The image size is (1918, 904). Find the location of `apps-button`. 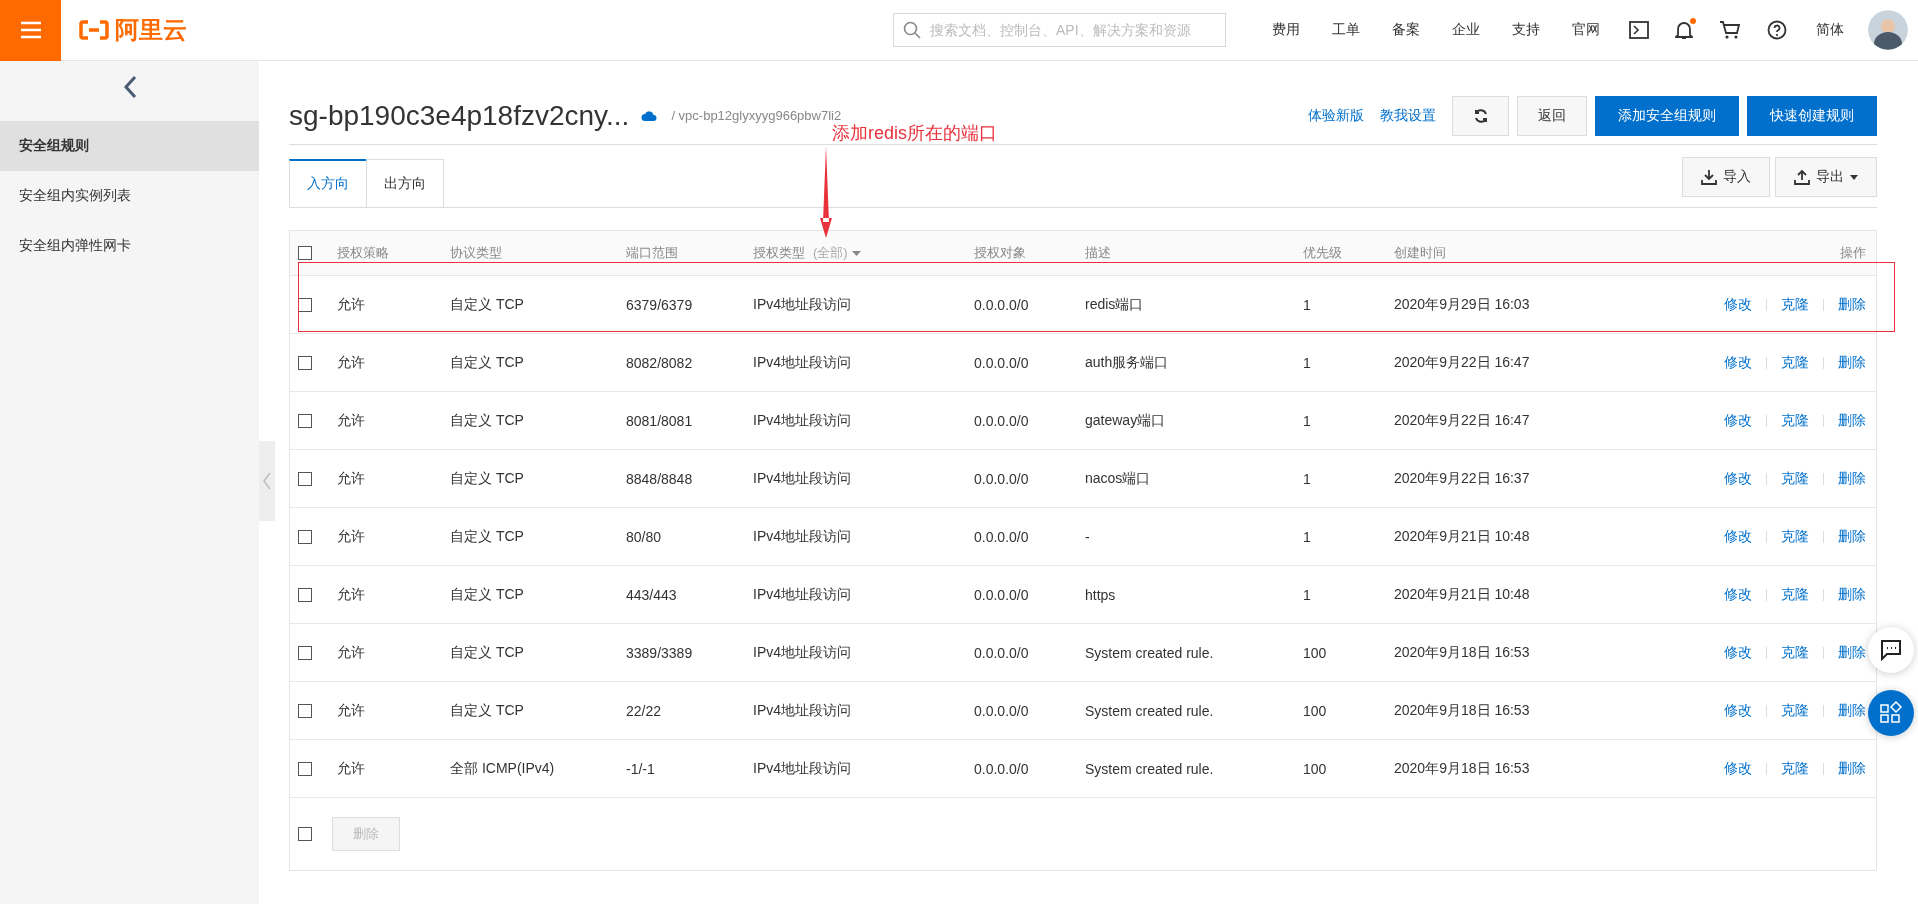

apps-button is located at coordinates (1891, 713).